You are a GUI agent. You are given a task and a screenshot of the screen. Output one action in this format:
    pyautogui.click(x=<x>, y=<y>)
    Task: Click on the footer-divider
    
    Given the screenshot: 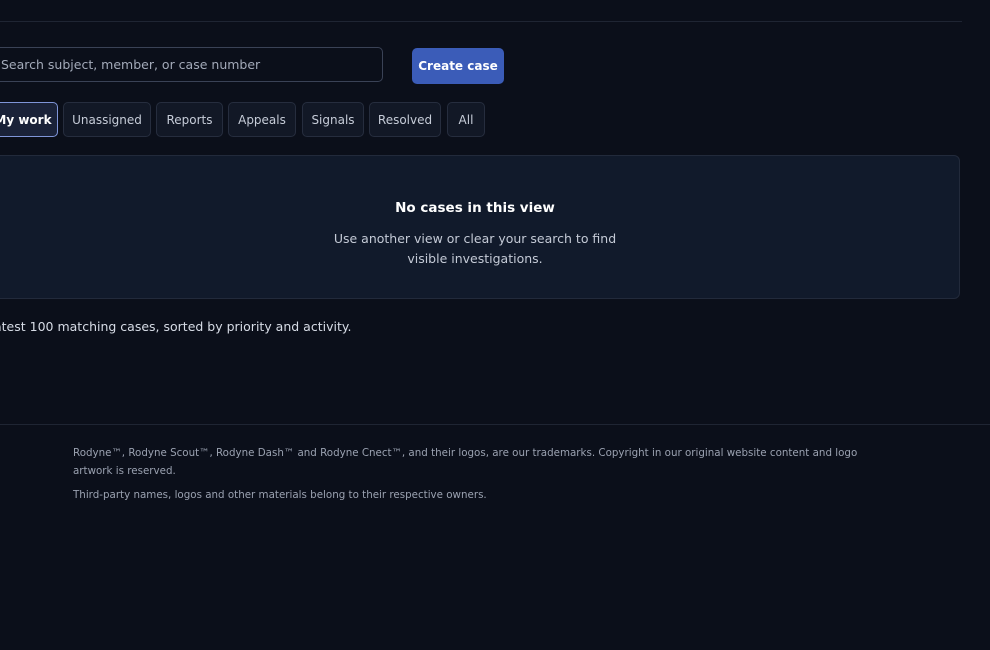 What is the action you would take?
    pyautogui.click(x=495, y=424)
    